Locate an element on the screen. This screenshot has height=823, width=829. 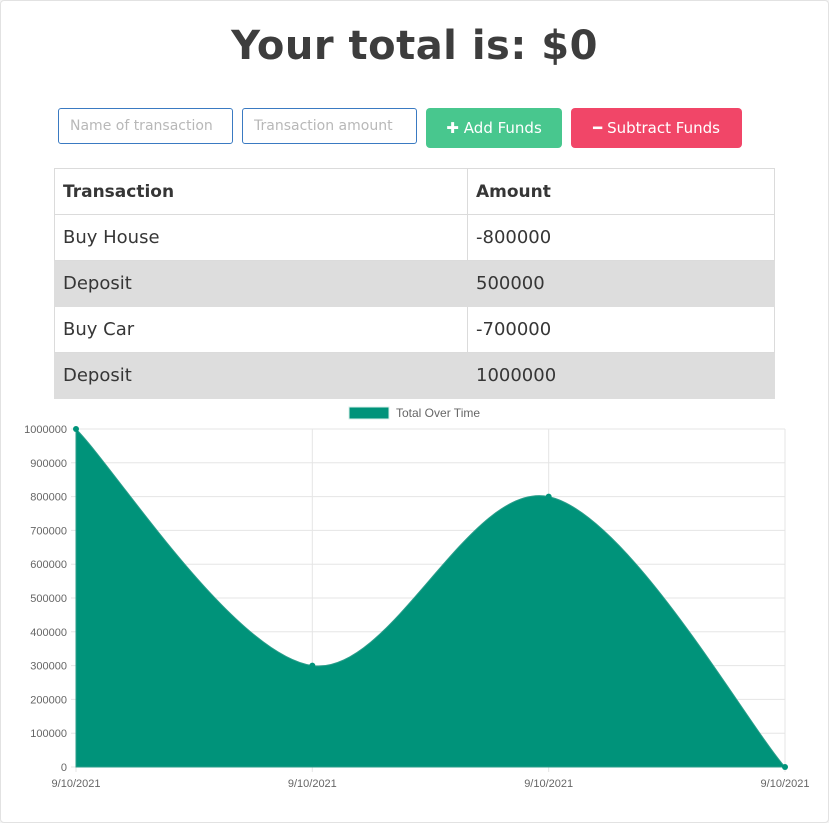
legend-label: Total Over Time is located at coordinates (438, 413).